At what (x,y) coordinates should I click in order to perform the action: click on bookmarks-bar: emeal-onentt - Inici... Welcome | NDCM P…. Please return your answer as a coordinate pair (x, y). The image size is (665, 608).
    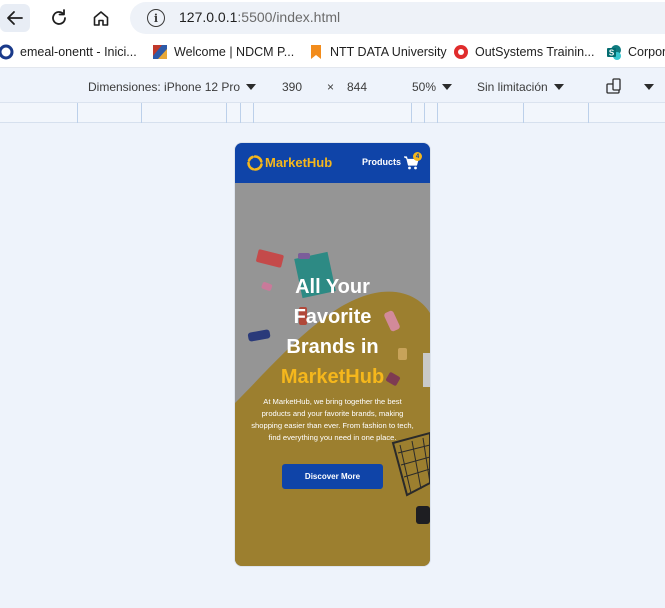
    Looking at the image, I should click on (332, 52).